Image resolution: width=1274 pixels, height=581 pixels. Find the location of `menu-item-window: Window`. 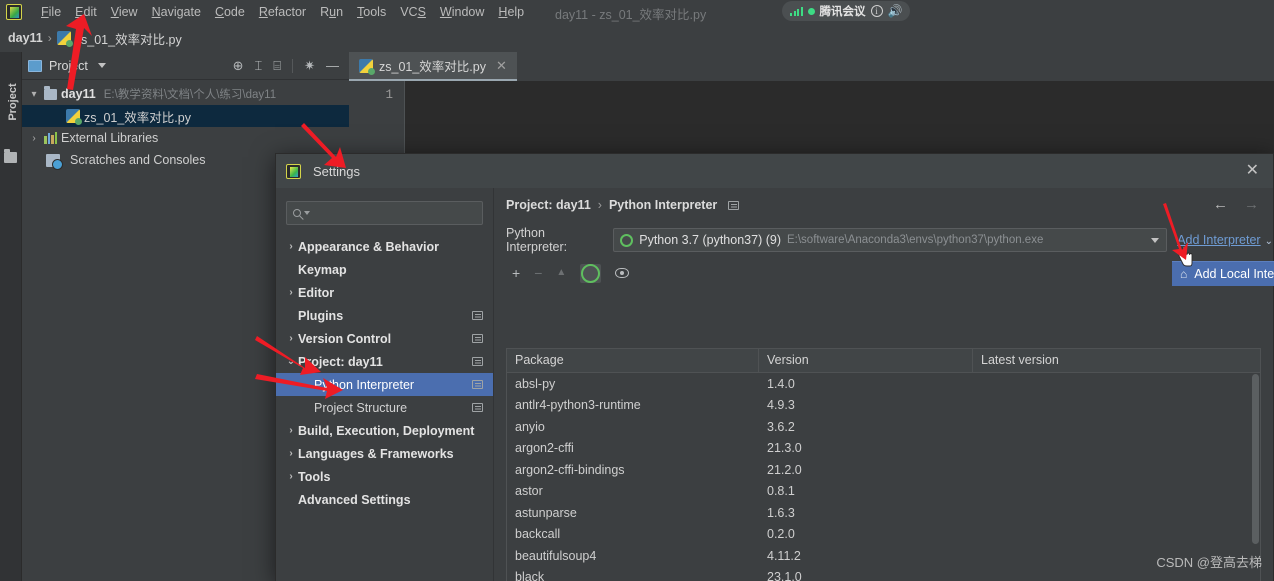

menu-item-window: Window is located at coordinates (462, 12).